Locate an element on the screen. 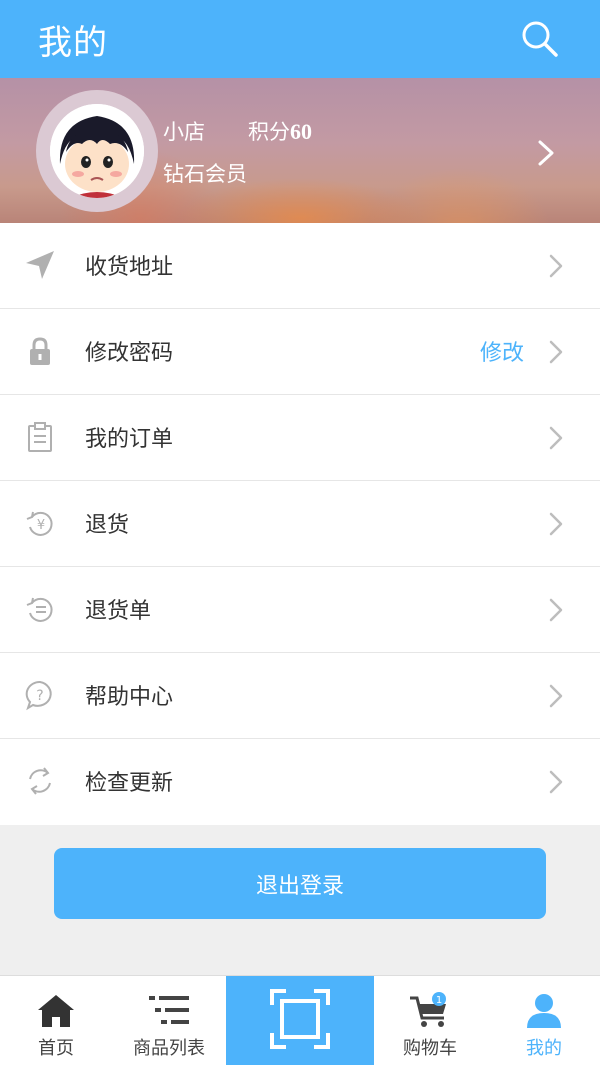  menu-item-shipping-address: 收货地址 is located at coordinates (300, 266).